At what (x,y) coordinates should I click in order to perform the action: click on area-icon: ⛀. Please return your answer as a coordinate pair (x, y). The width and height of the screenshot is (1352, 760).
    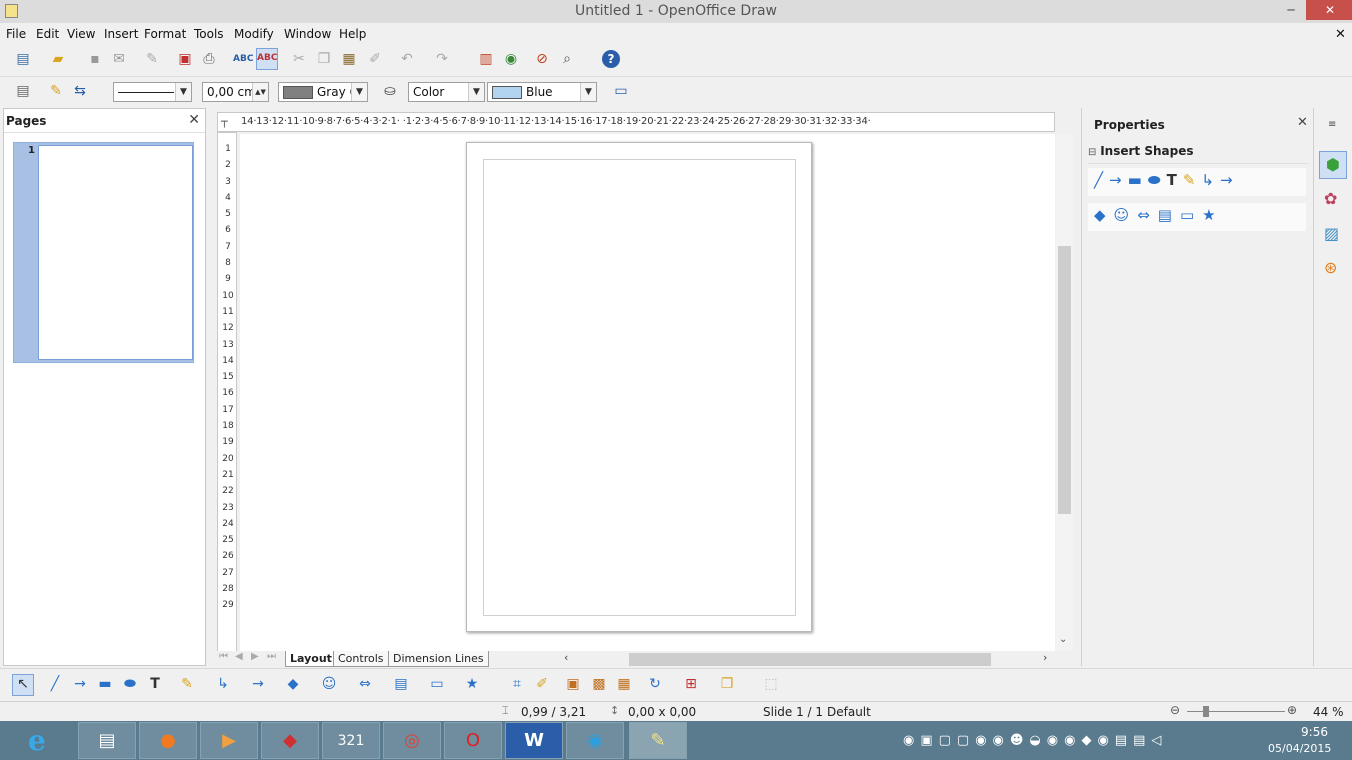
    Looking at the image, I should click on (390, 91).